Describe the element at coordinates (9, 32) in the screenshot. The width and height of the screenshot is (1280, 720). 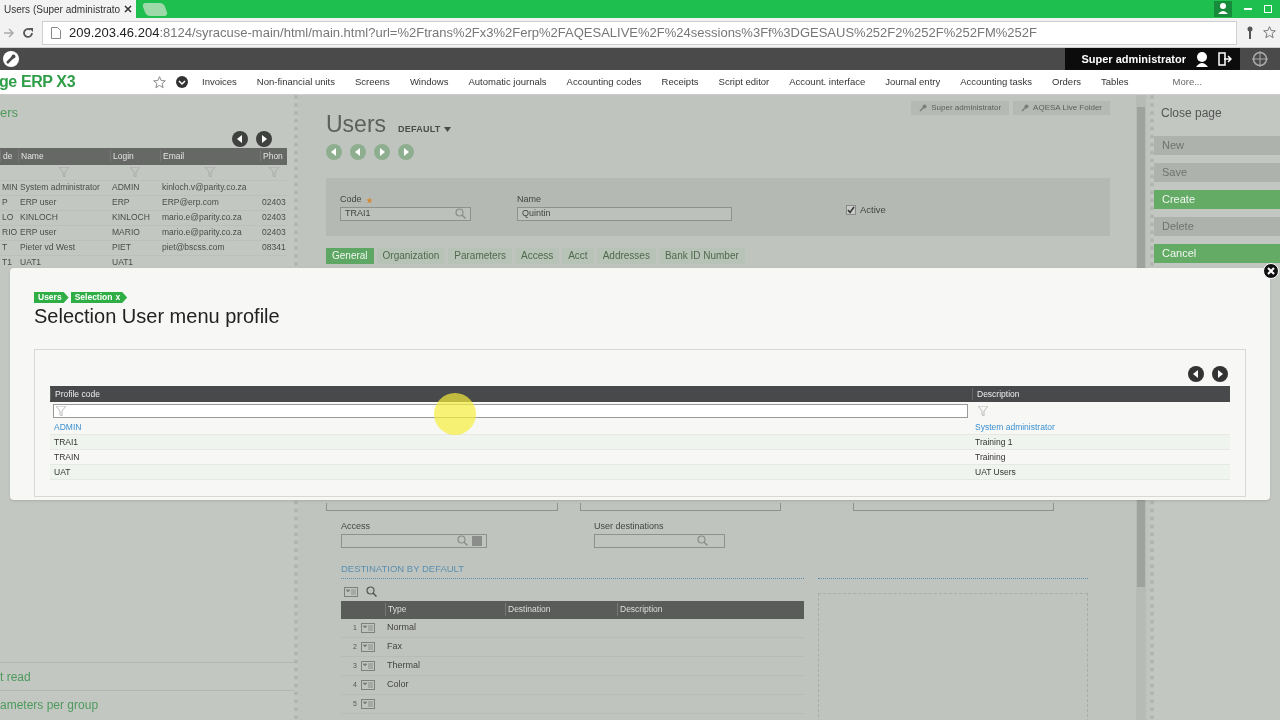
I see `forward-arrow-icon` at that location.